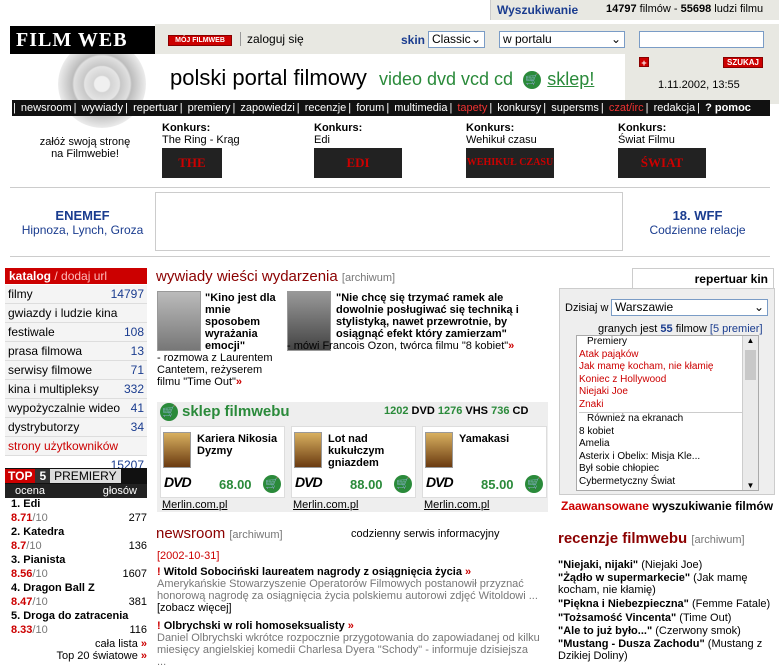 Image resolution: width=779 pixels, height=668 pixels. Describe the element at coordinates (82, 40) in the screenshot. I see `filmweb-logo: FILM WEB` at that location.